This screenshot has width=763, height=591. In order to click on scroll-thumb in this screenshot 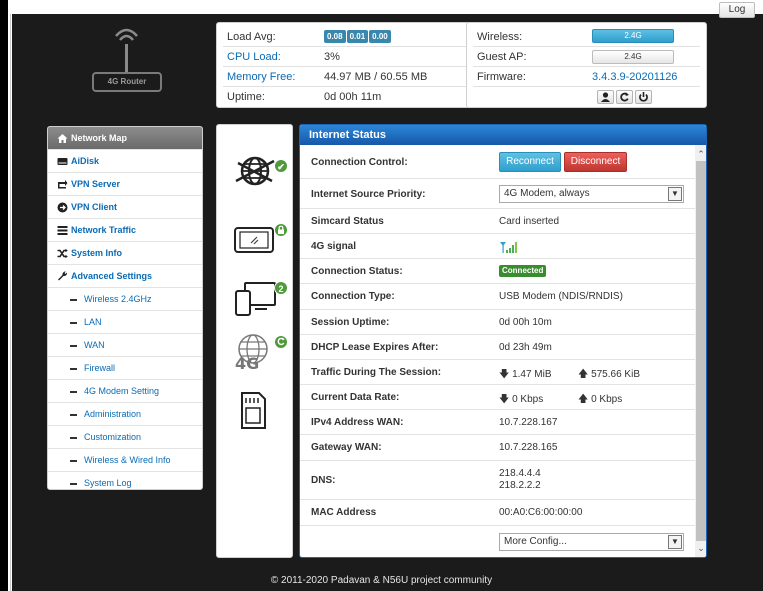, I will do `click(701, 351)`.